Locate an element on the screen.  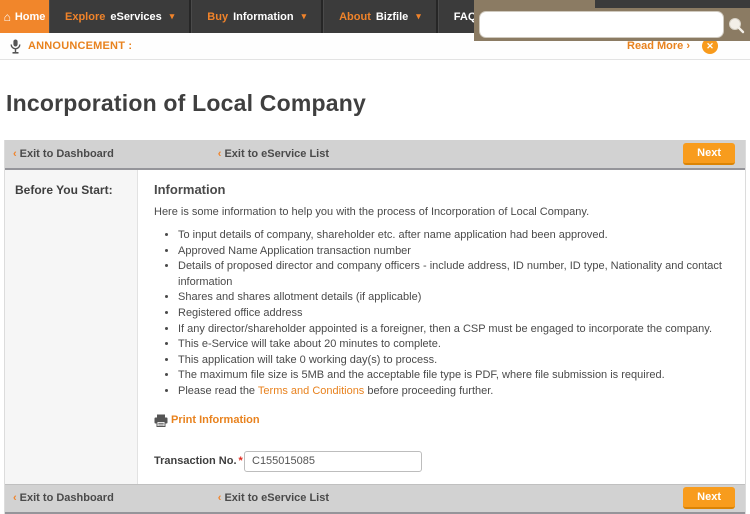
terms-and-conditions-link: Terms and Conditions is located at coordinates (311, 391).